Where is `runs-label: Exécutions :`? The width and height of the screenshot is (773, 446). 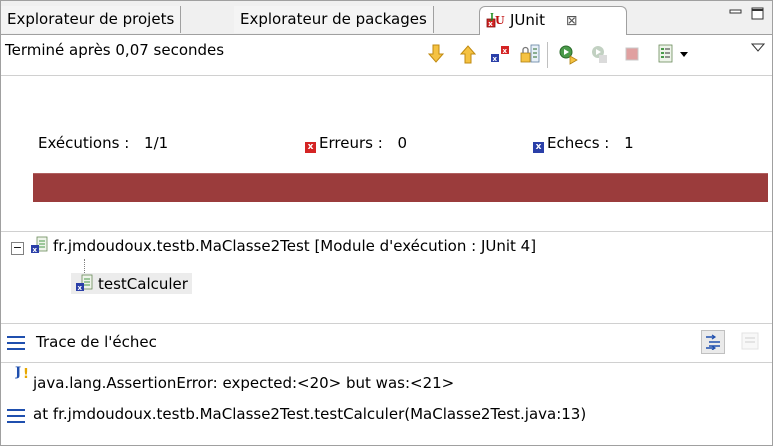
runs-label: Exécutions : is located at coordinates (84, 143).